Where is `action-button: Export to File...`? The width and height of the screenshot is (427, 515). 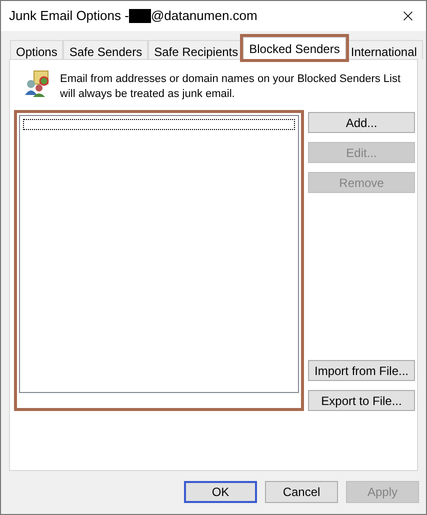
action-button: Export to File... is located at coordinates (361, 400).